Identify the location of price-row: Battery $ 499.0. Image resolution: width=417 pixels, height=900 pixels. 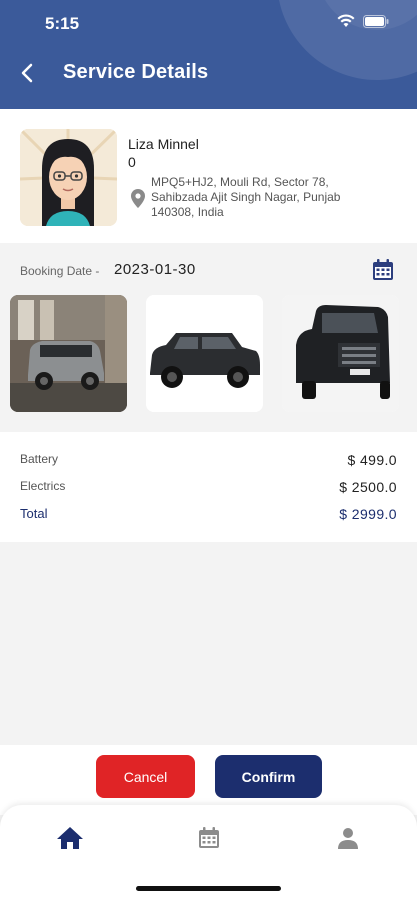
(208, 460).